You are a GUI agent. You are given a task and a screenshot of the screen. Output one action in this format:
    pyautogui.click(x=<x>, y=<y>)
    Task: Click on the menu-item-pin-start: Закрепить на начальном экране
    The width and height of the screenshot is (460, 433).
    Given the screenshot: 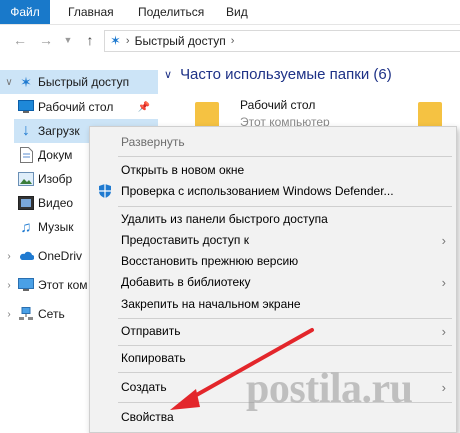 What is the action you would take?
    pyautogui.click(x=273, y=304)
    